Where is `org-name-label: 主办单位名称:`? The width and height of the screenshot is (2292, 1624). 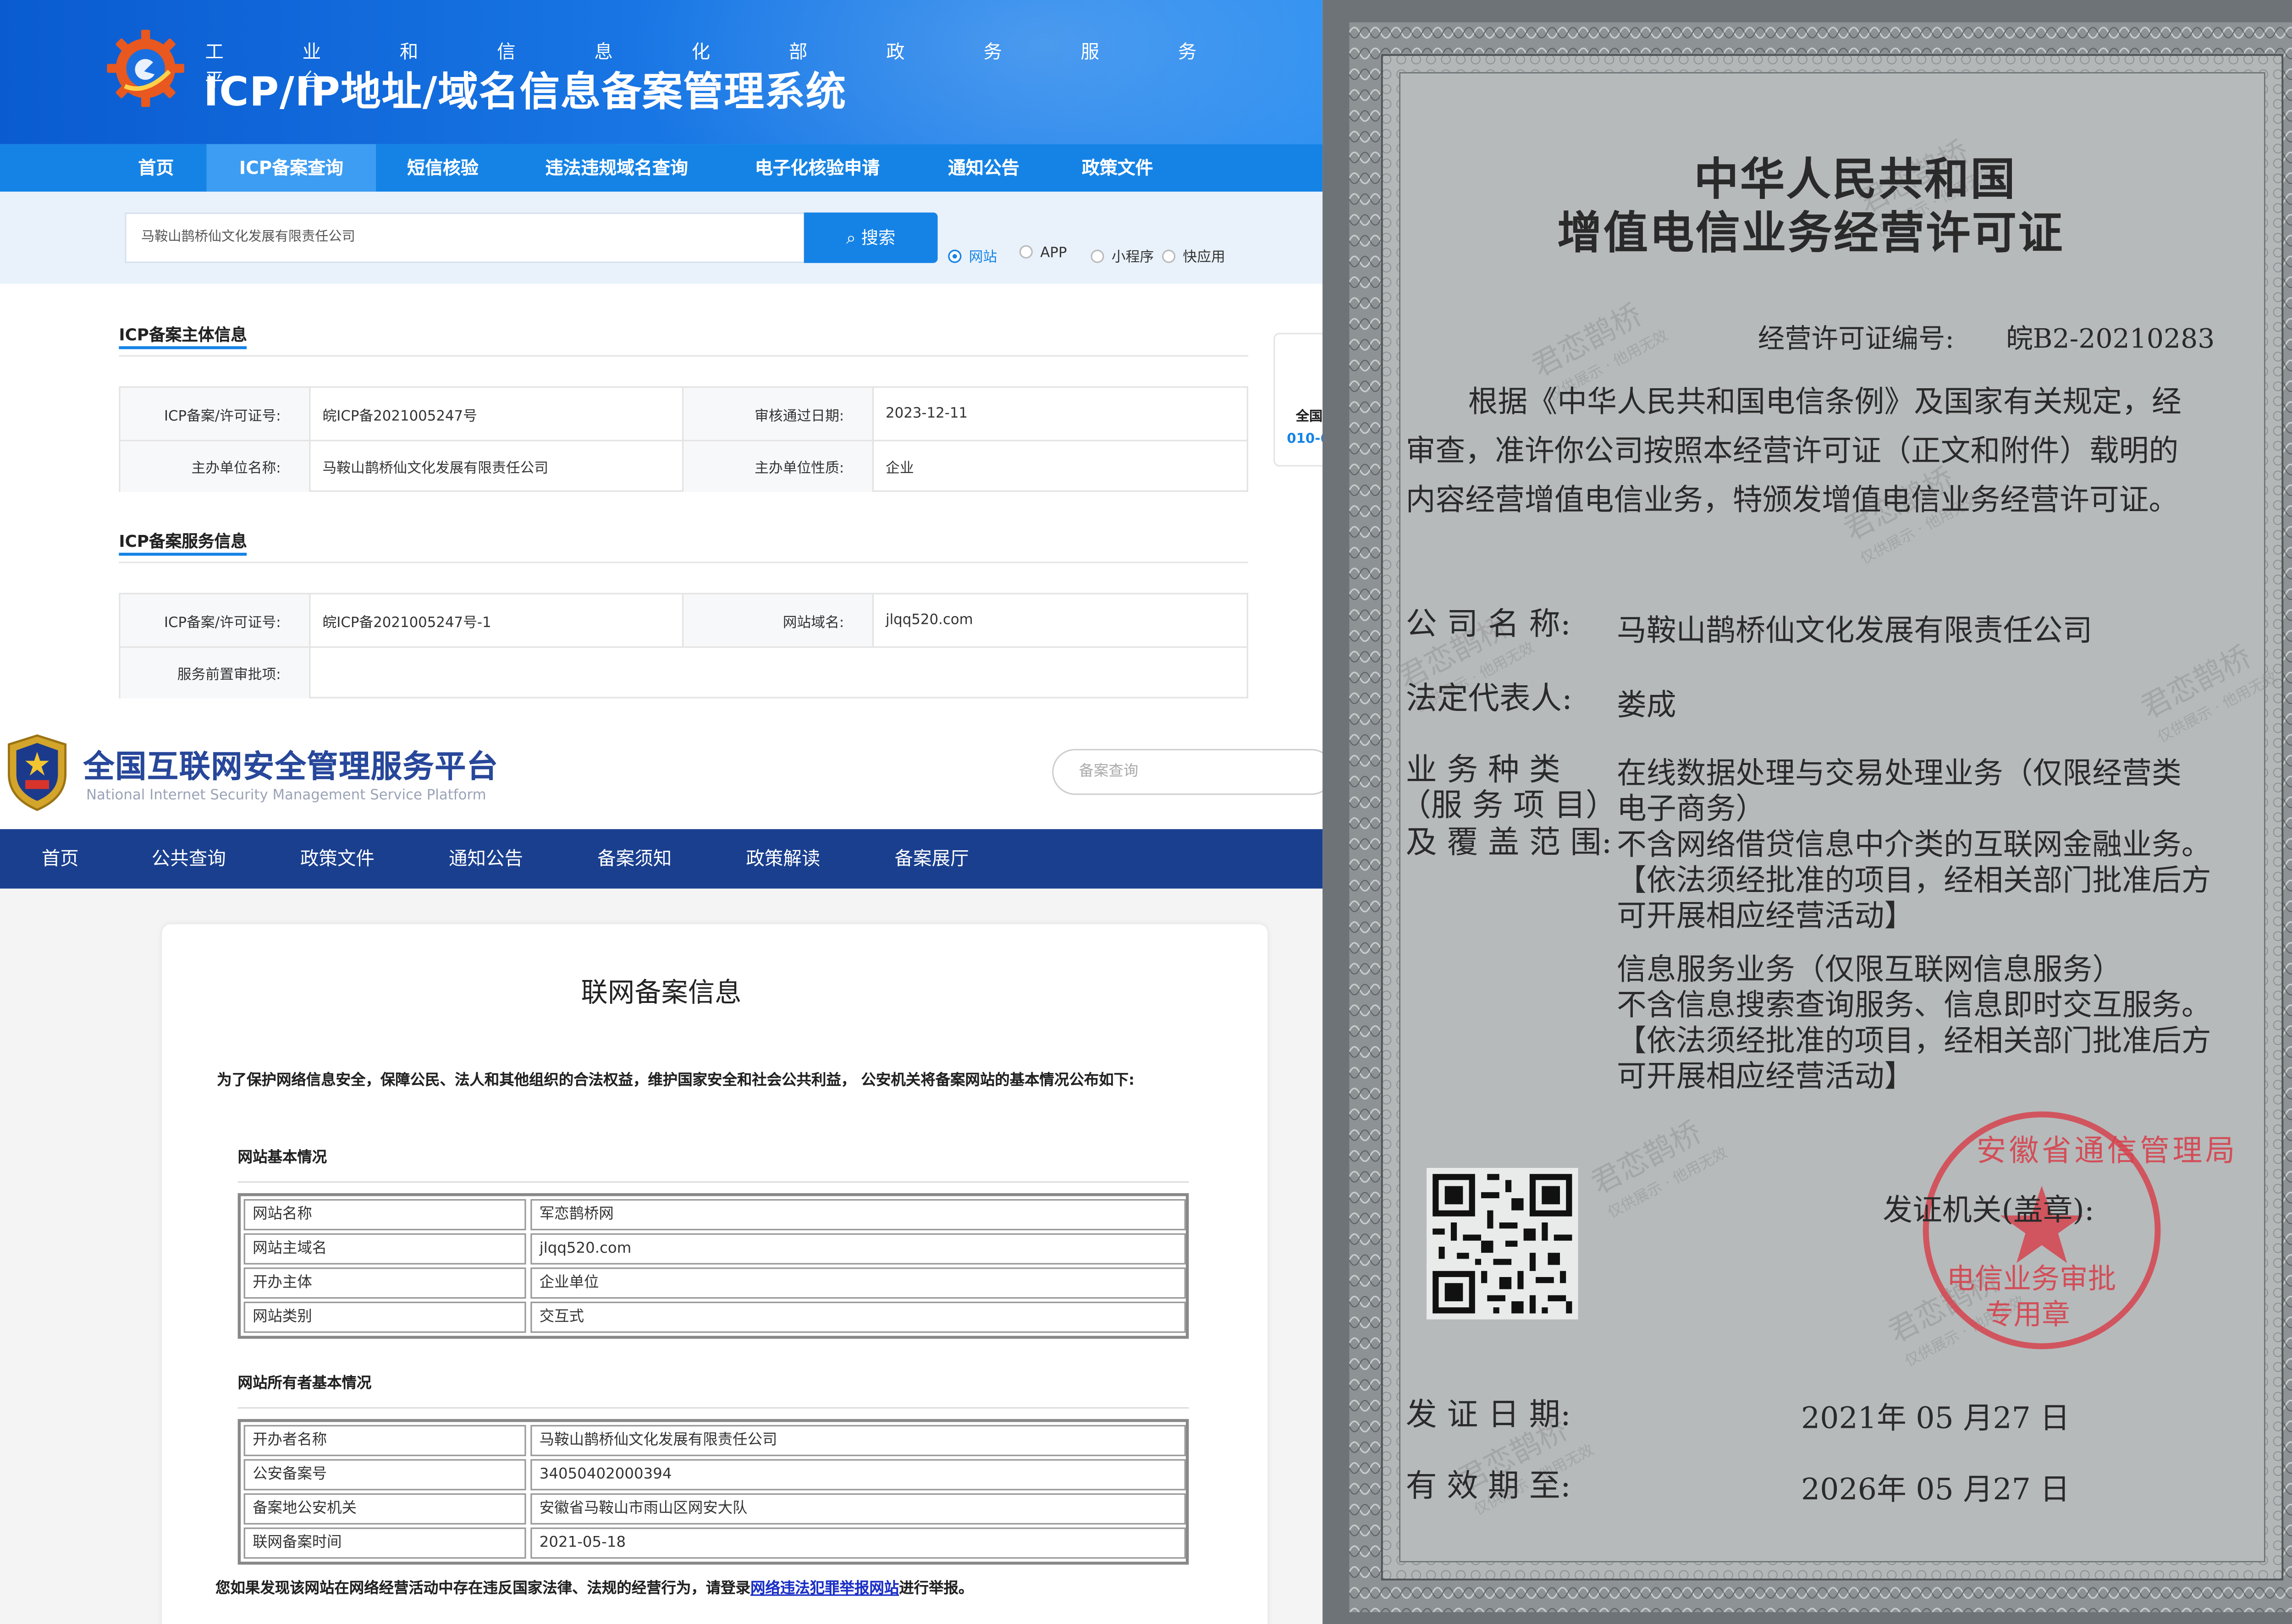 org-name-label: 主办单位名称: is located at coordinates (215, 466).